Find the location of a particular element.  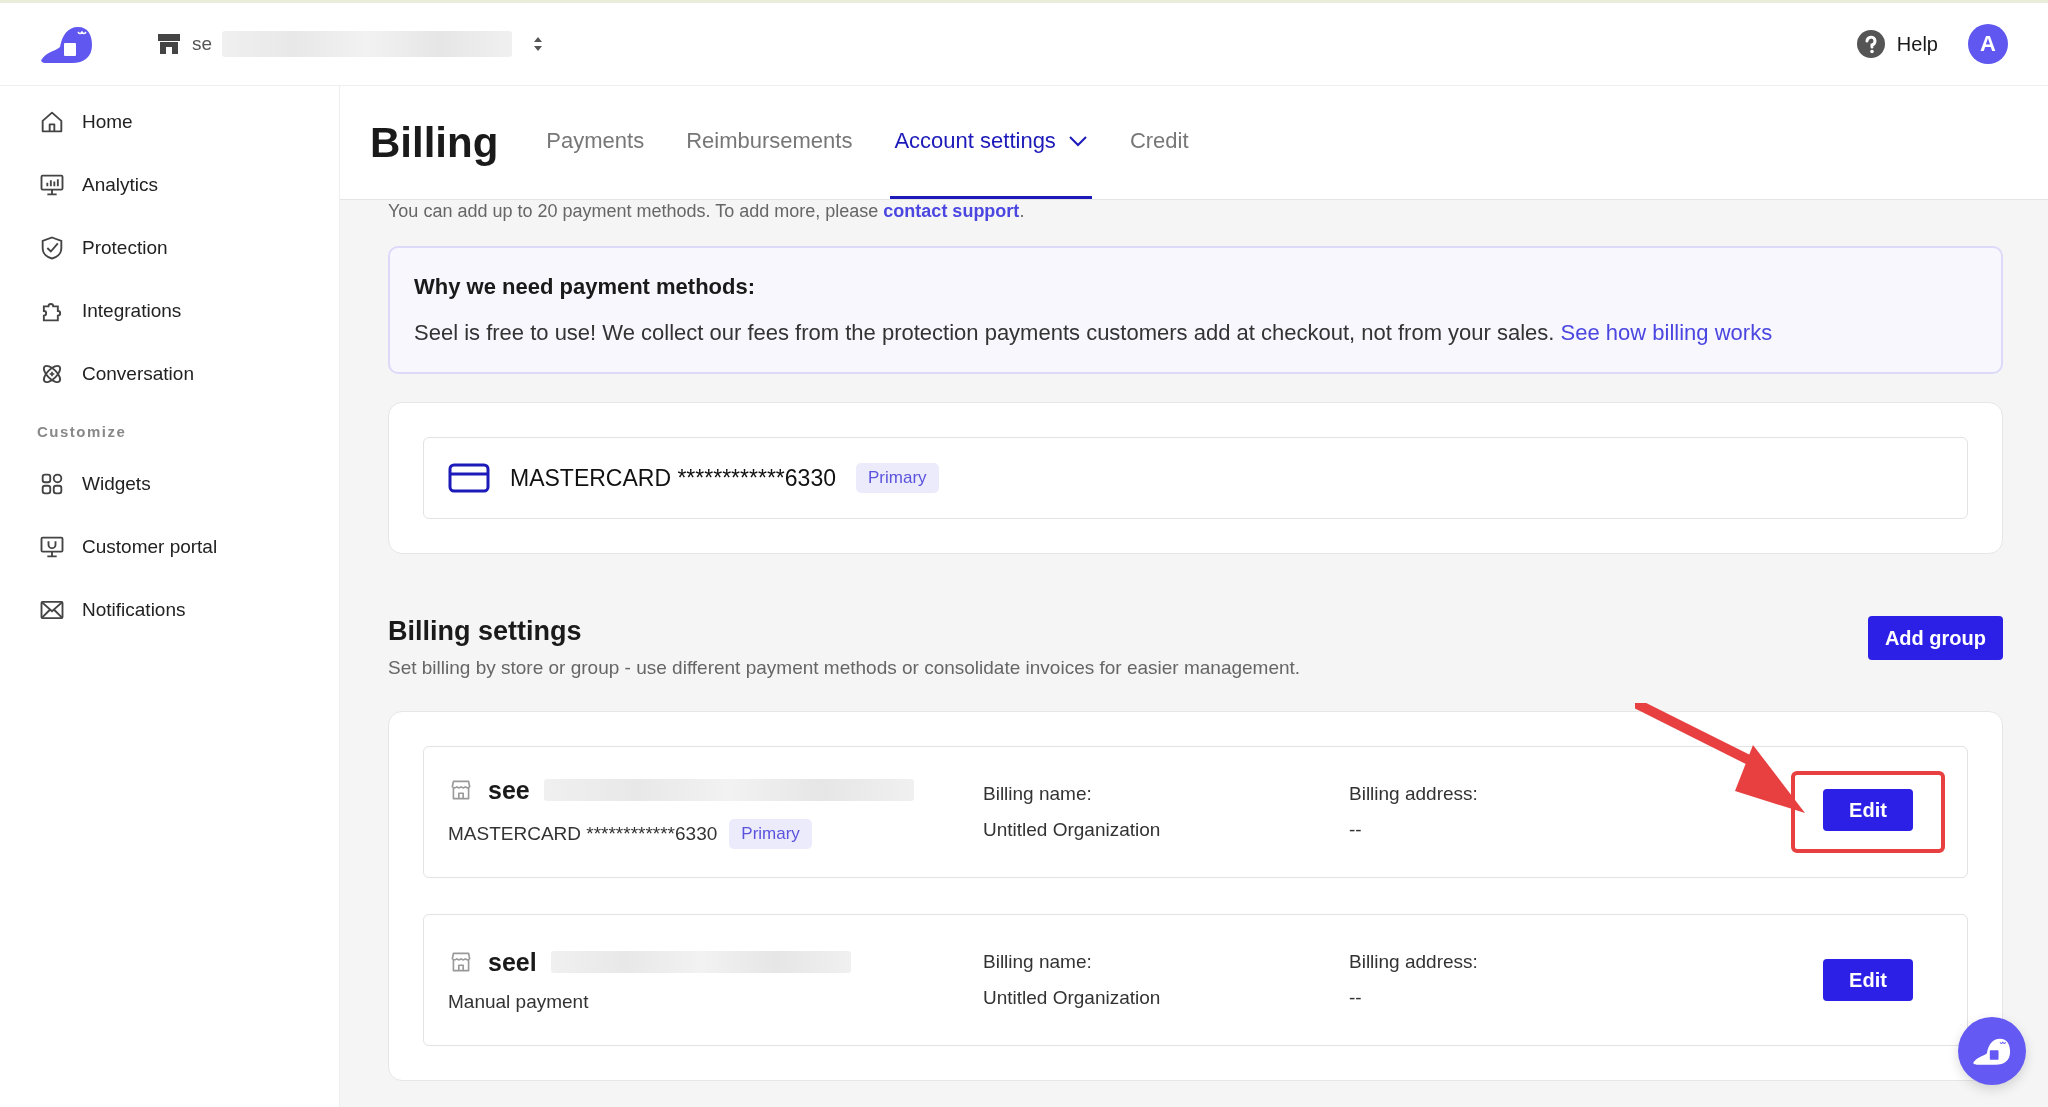

chat-button is located at coordinates (1992, 1051).